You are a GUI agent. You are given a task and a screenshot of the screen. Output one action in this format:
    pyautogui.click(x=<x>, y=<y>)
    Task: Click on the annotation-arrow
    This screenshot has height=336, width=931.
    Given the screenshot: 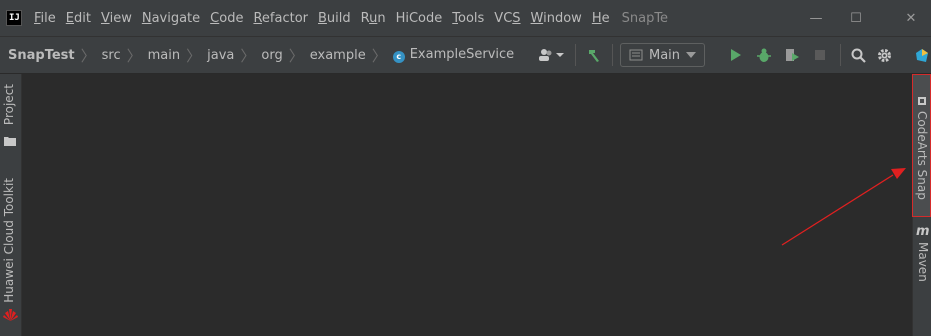 What is the action you would take?
    pyautogui.click(x=843, y=207)
    